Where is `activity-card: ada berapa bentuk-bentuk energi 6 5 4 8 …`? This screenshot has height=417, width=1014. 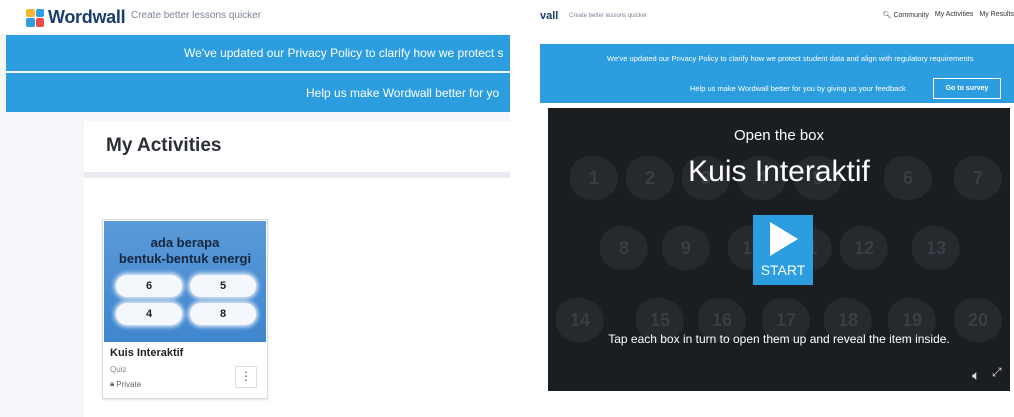 activity-card: ada berapa bentuk-bentuk energi 6 5 4 8 … is located at coordinates (185, 309).